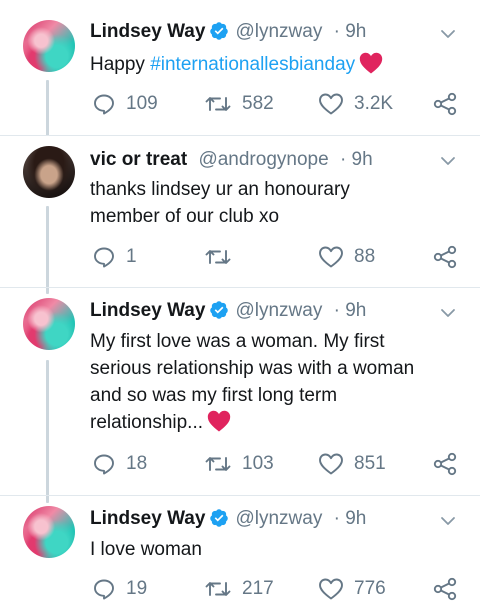  I want to click on retweet-count: 103, so click(258, 463).